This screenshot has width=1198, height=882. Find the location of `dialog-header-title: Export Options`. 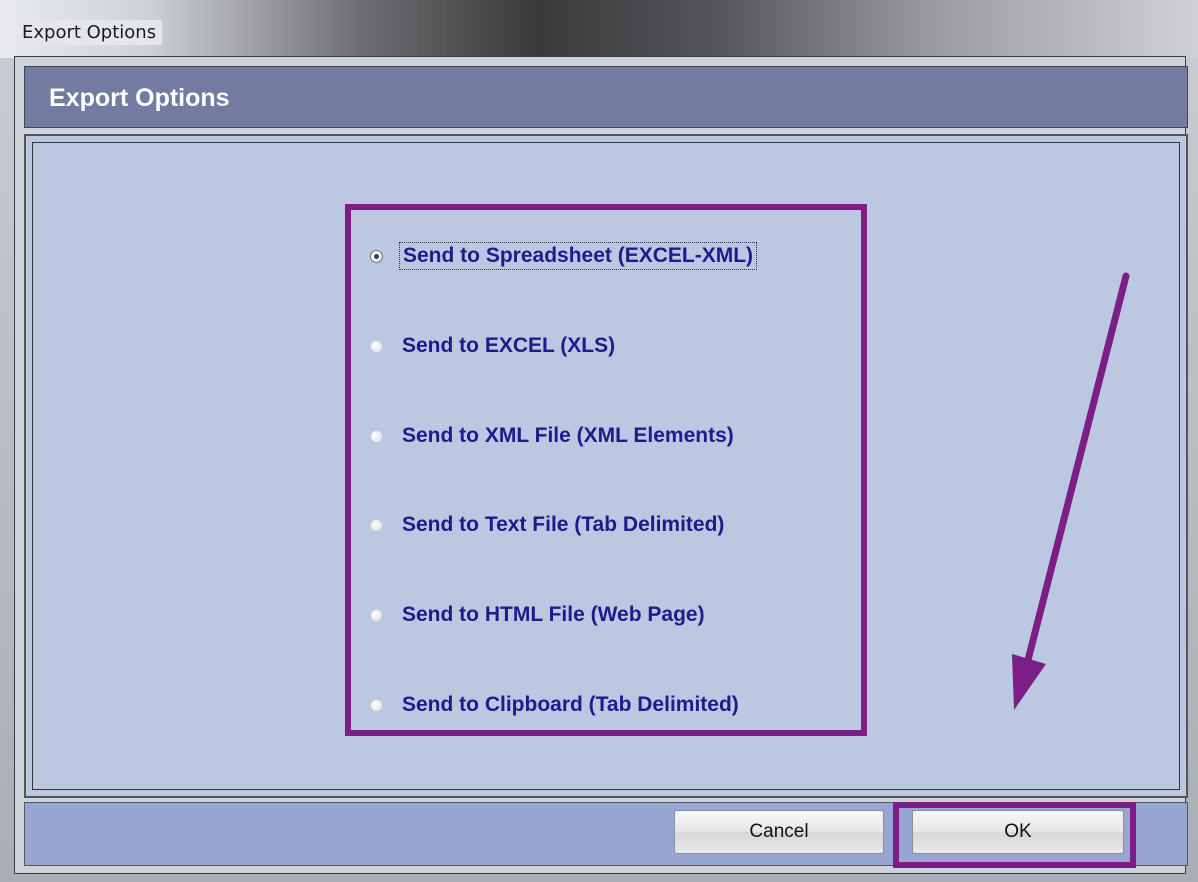

dialog-header-title: Export Options is located at coordinates (139, 98).